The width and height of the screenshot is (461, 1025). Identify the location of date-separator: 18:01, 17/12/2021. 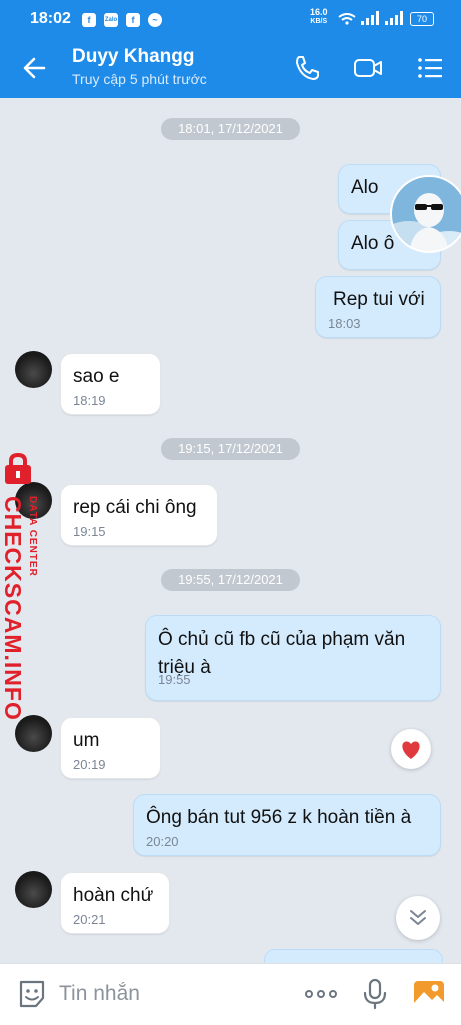
(230, 129).